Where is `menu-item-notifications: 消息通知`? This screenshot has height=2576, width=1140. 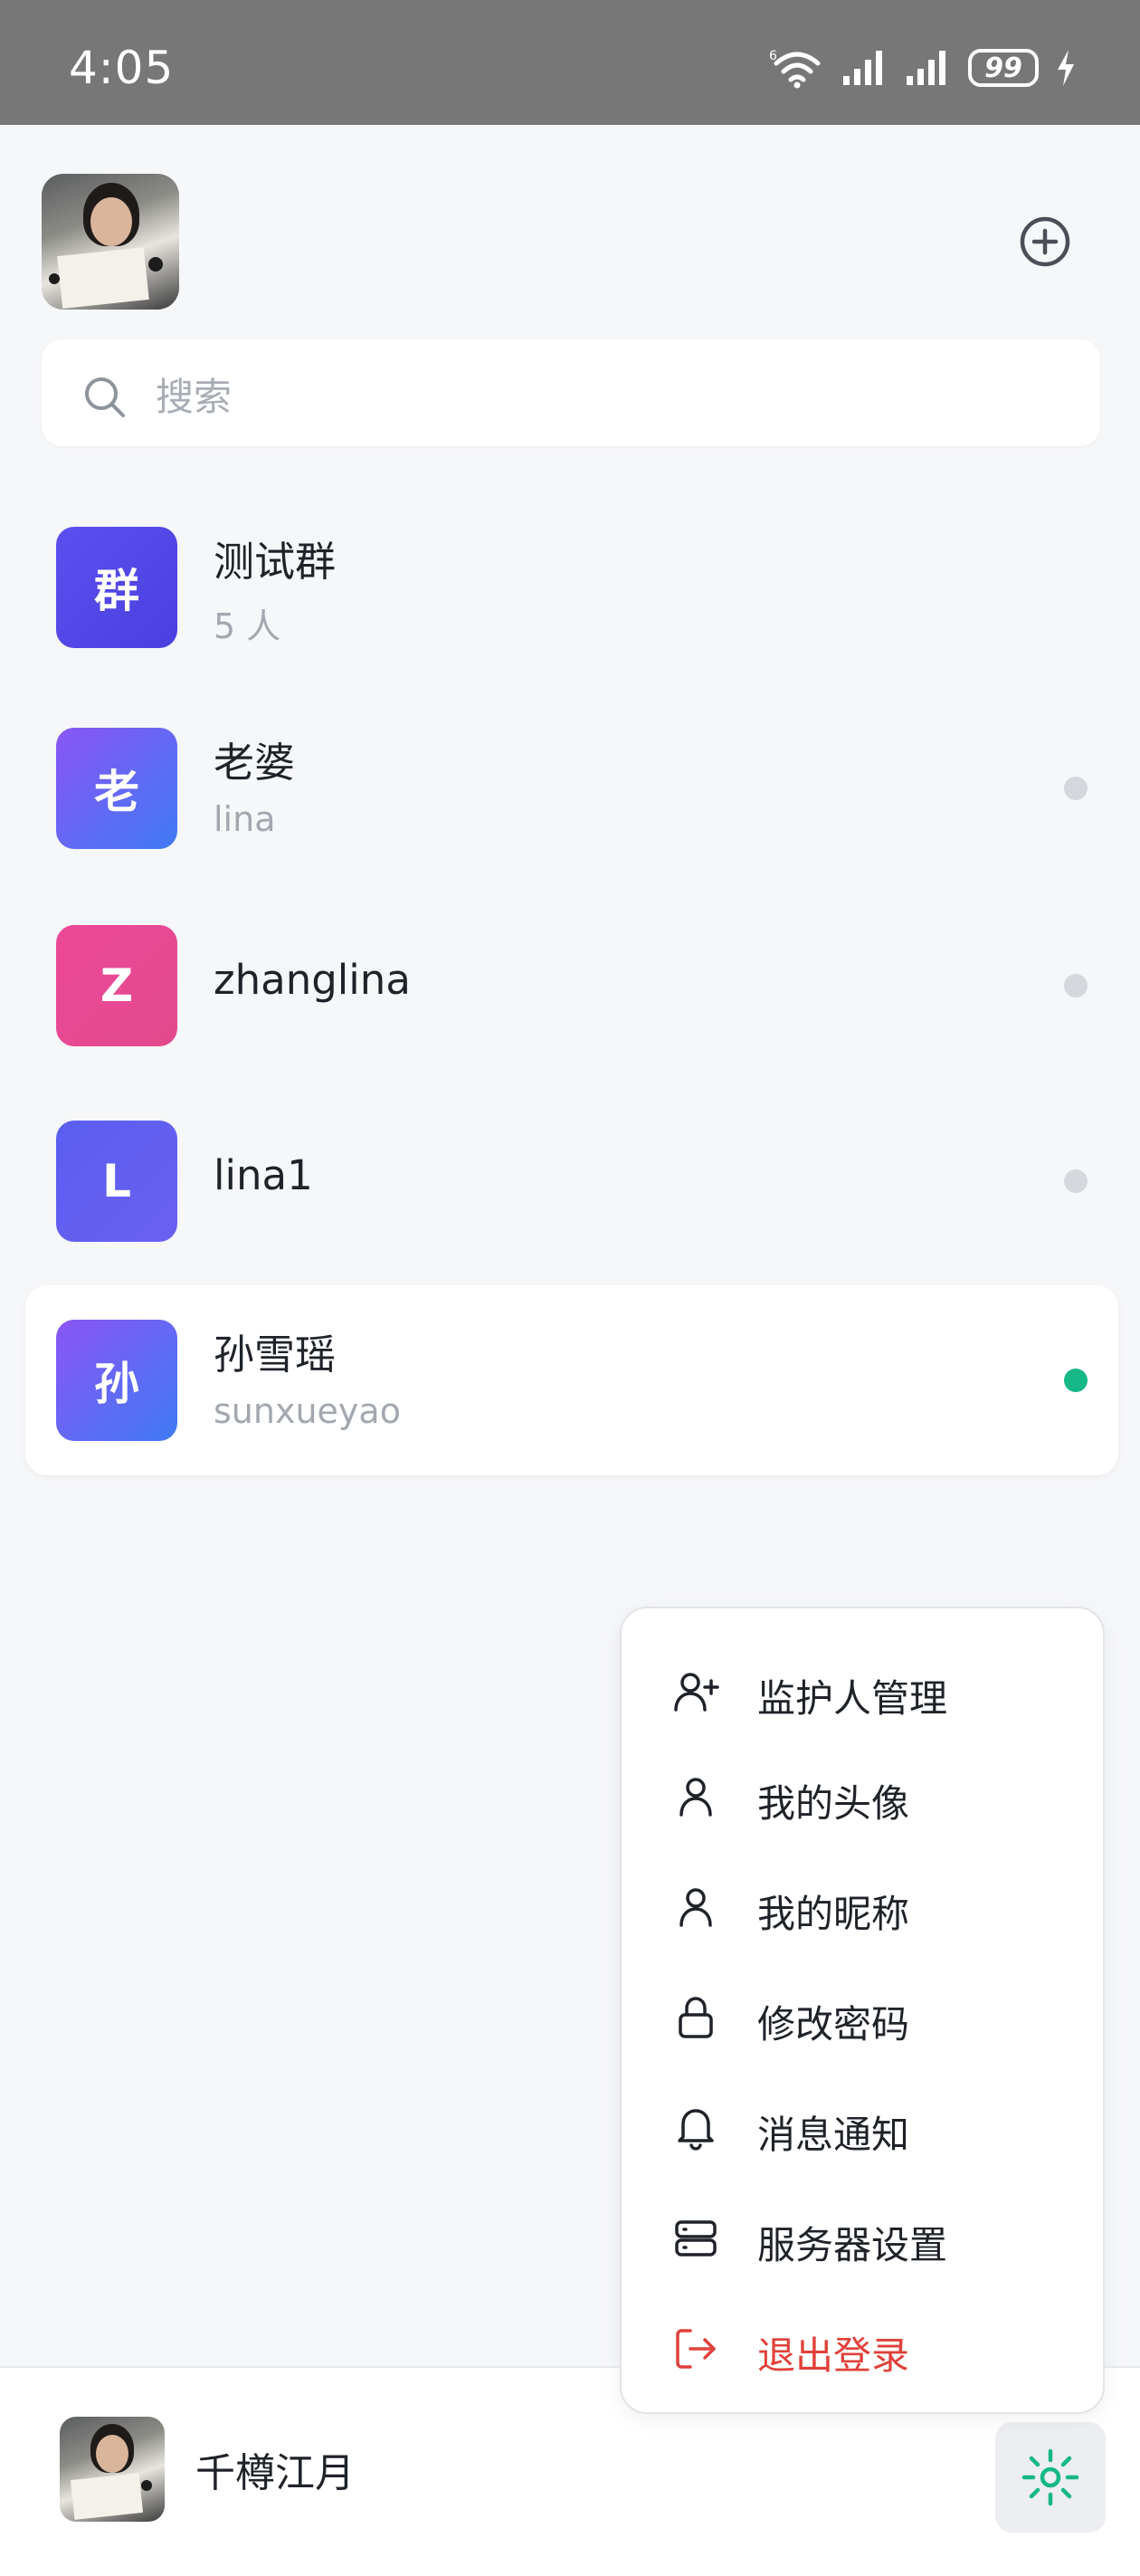
menu-item-notifications: 消息通知 is located at coordinates (863, 2127).